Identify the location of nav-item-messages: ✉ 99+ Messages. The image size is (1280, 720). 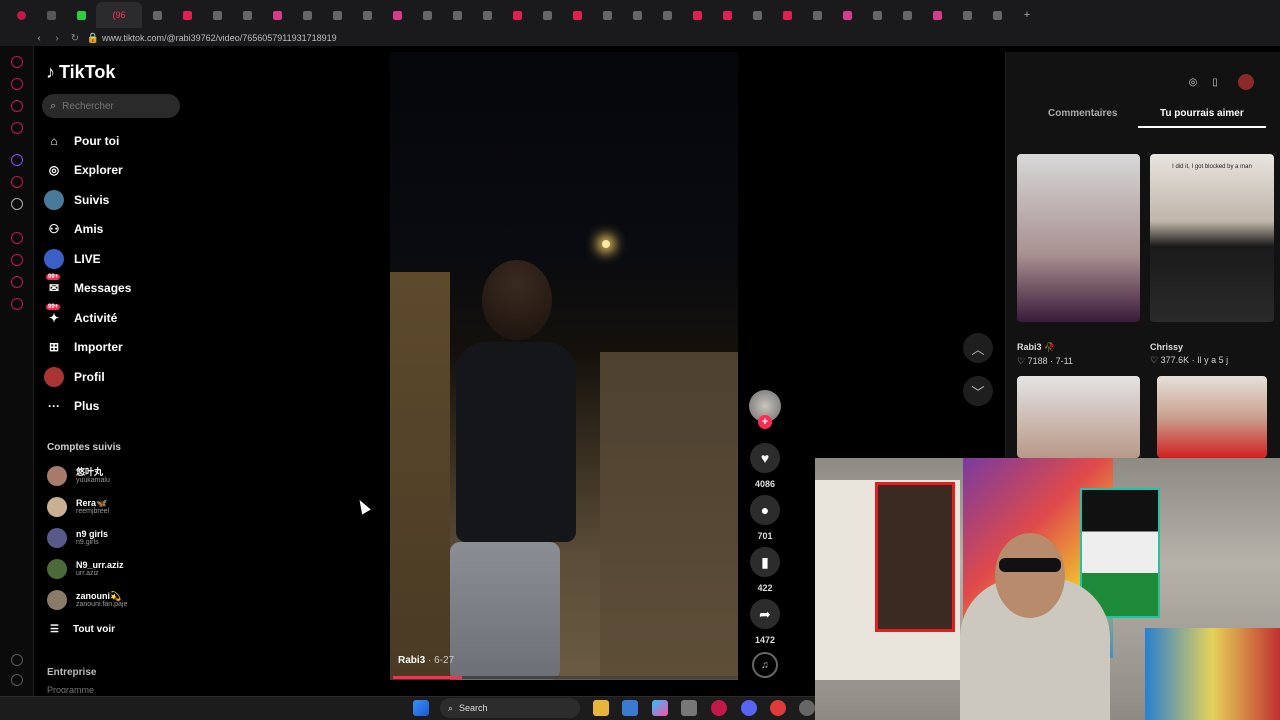
(87, 286).